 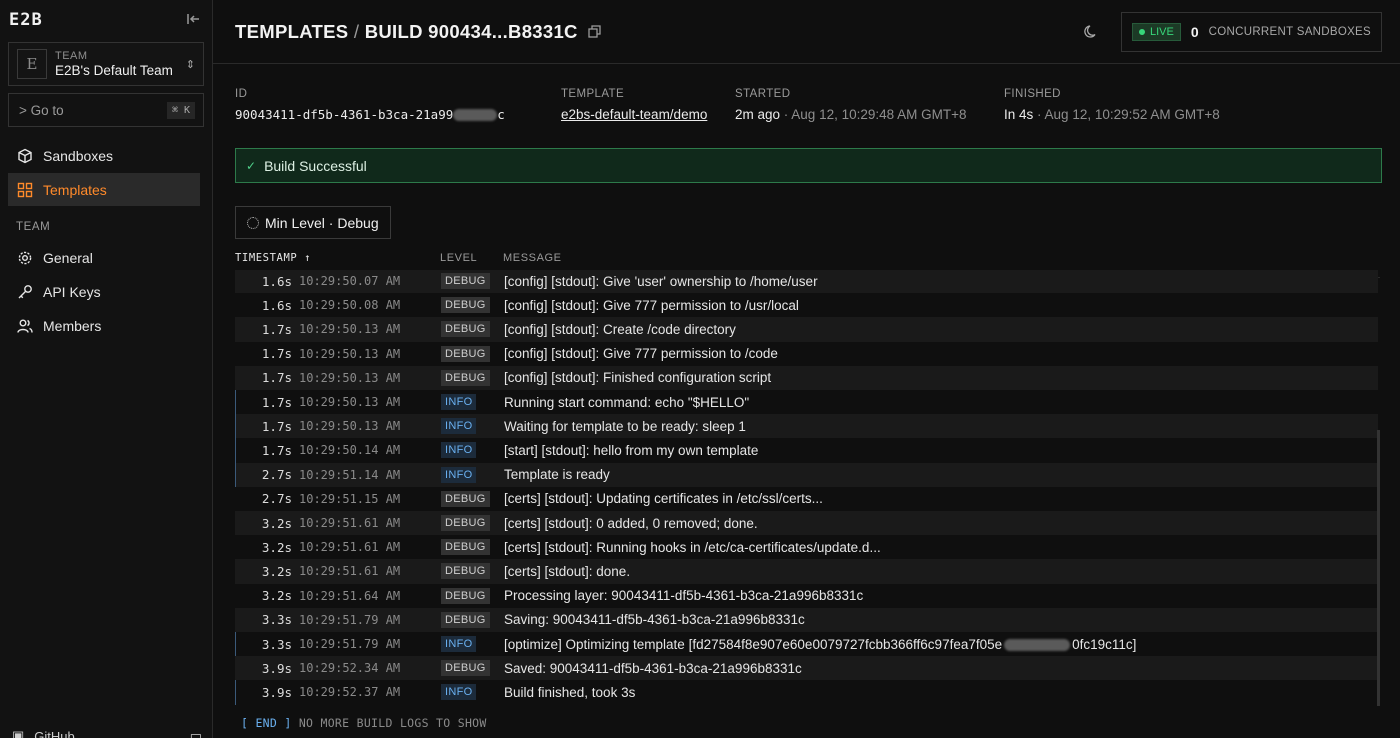 What do you see at coordinates (25, 326) in the screenshot?
I see `users-icon` at bounding box center [25, 326].